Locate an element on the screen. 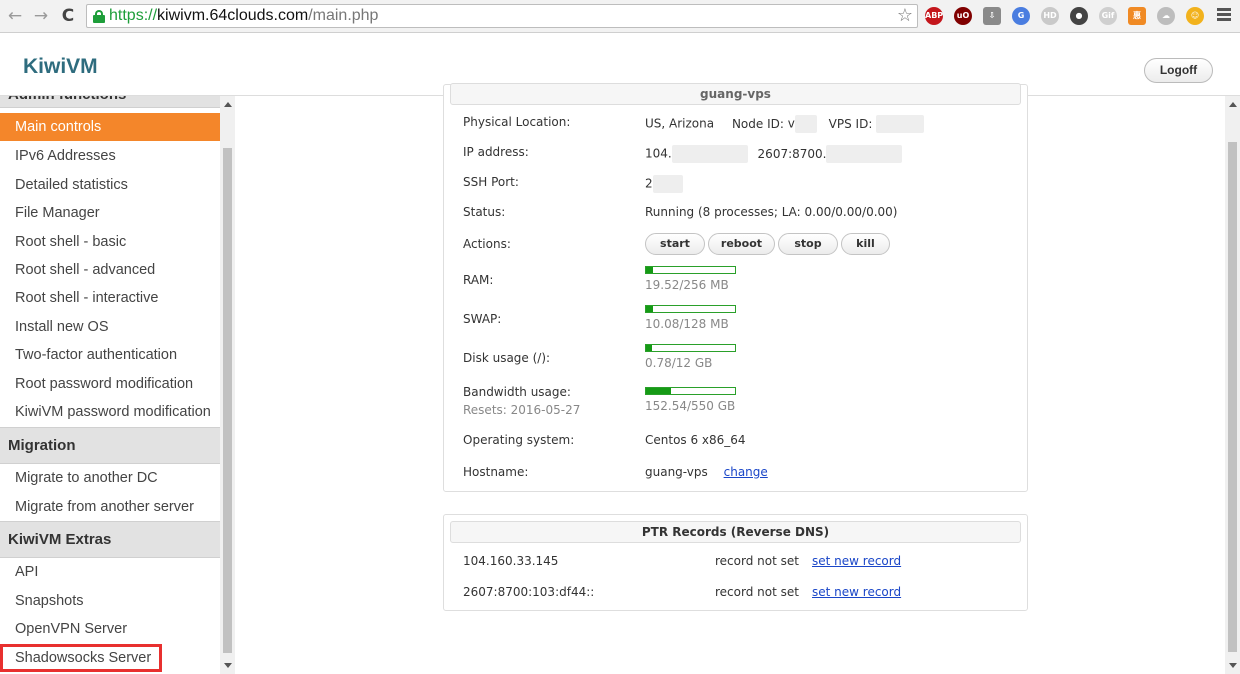 This screenshot has height=674, width=1240. adblock-plus-icon: ABP is located at coordinates (934, 16).